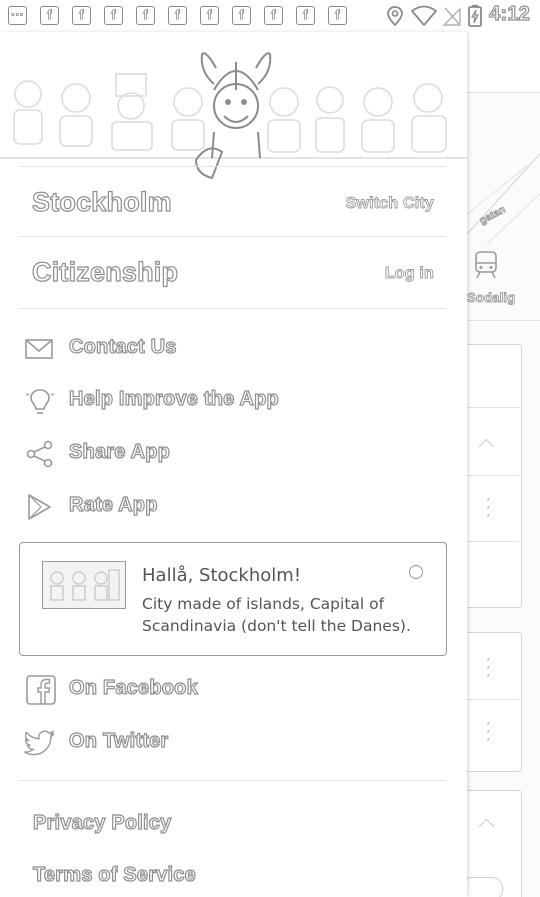 This screenshot has width=540, height=897. I want to click on switch-city-button: Switch City, so click(389, 204).